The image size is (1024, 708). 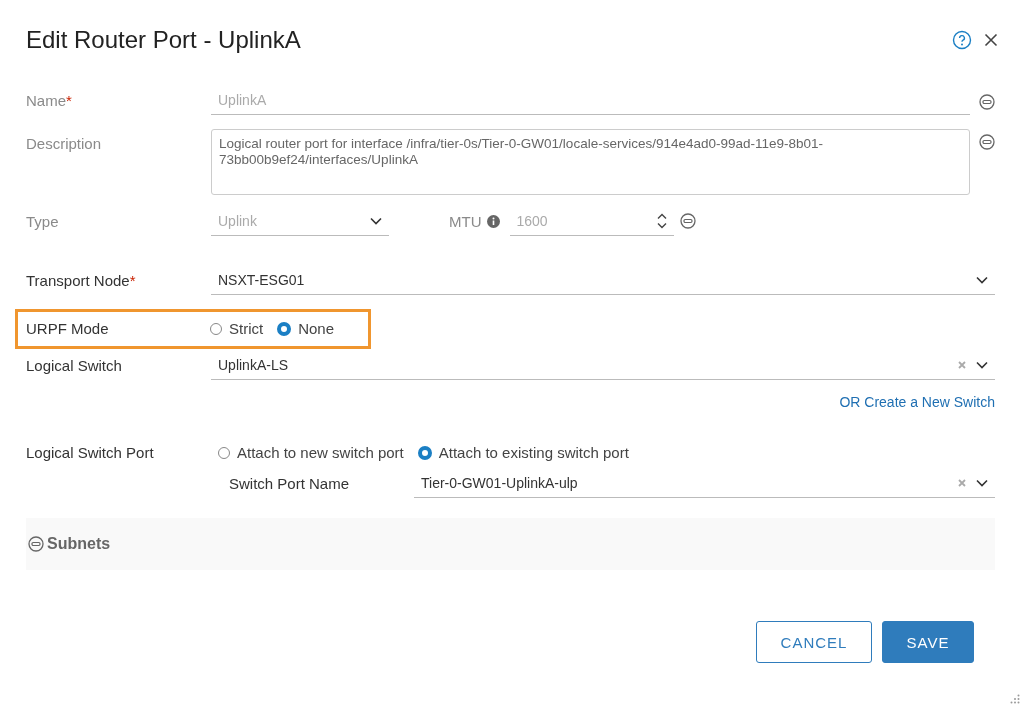 What do you see at coordinates (74, 366) in the screenshot?
I see `field-label: Logical Switch` at bounding box center [74, 366].